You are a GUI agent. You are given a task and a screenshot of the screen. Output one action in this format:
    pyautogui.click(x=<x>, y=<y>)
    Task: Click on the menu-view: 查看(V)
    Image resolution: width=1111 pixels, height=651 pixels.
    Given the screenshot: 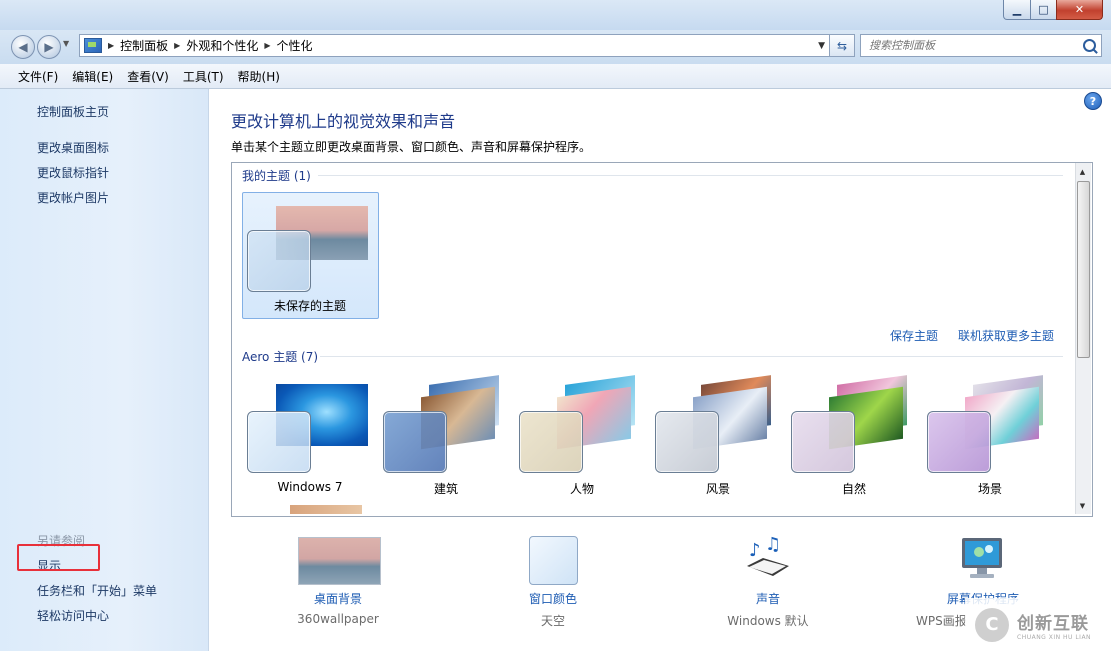 What is the action you would take?
    pyautogui.click(x=148, y=76)
    